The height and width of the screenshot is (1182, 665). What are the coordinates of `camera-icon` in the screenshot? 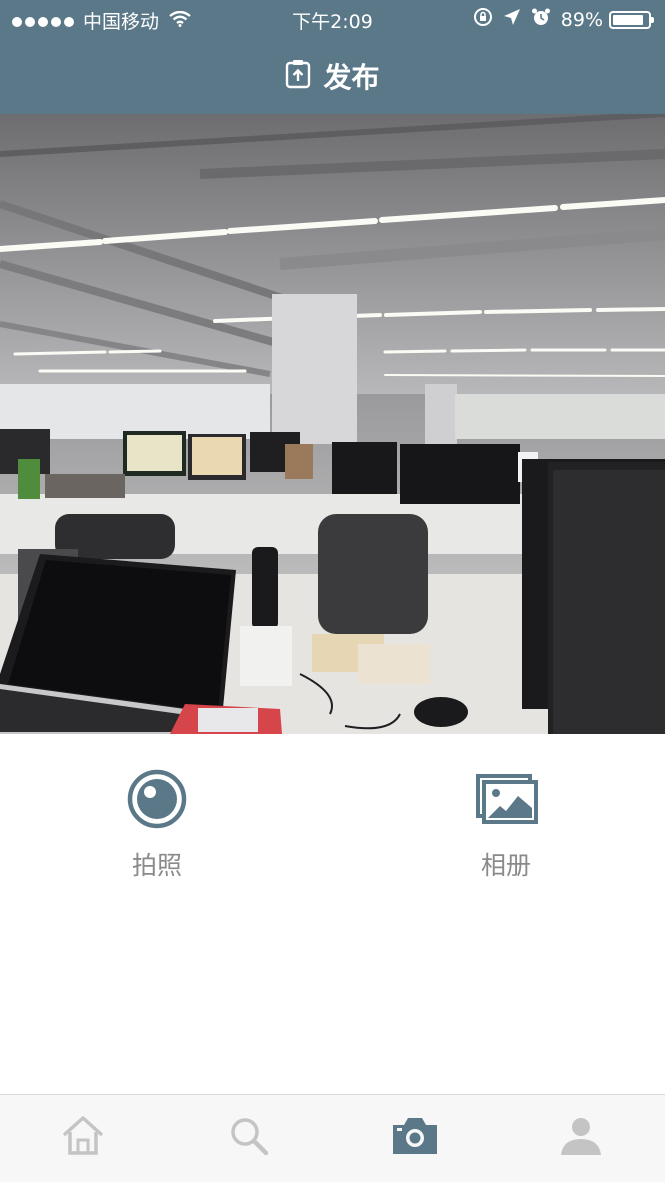 It's located at (415, 1138).